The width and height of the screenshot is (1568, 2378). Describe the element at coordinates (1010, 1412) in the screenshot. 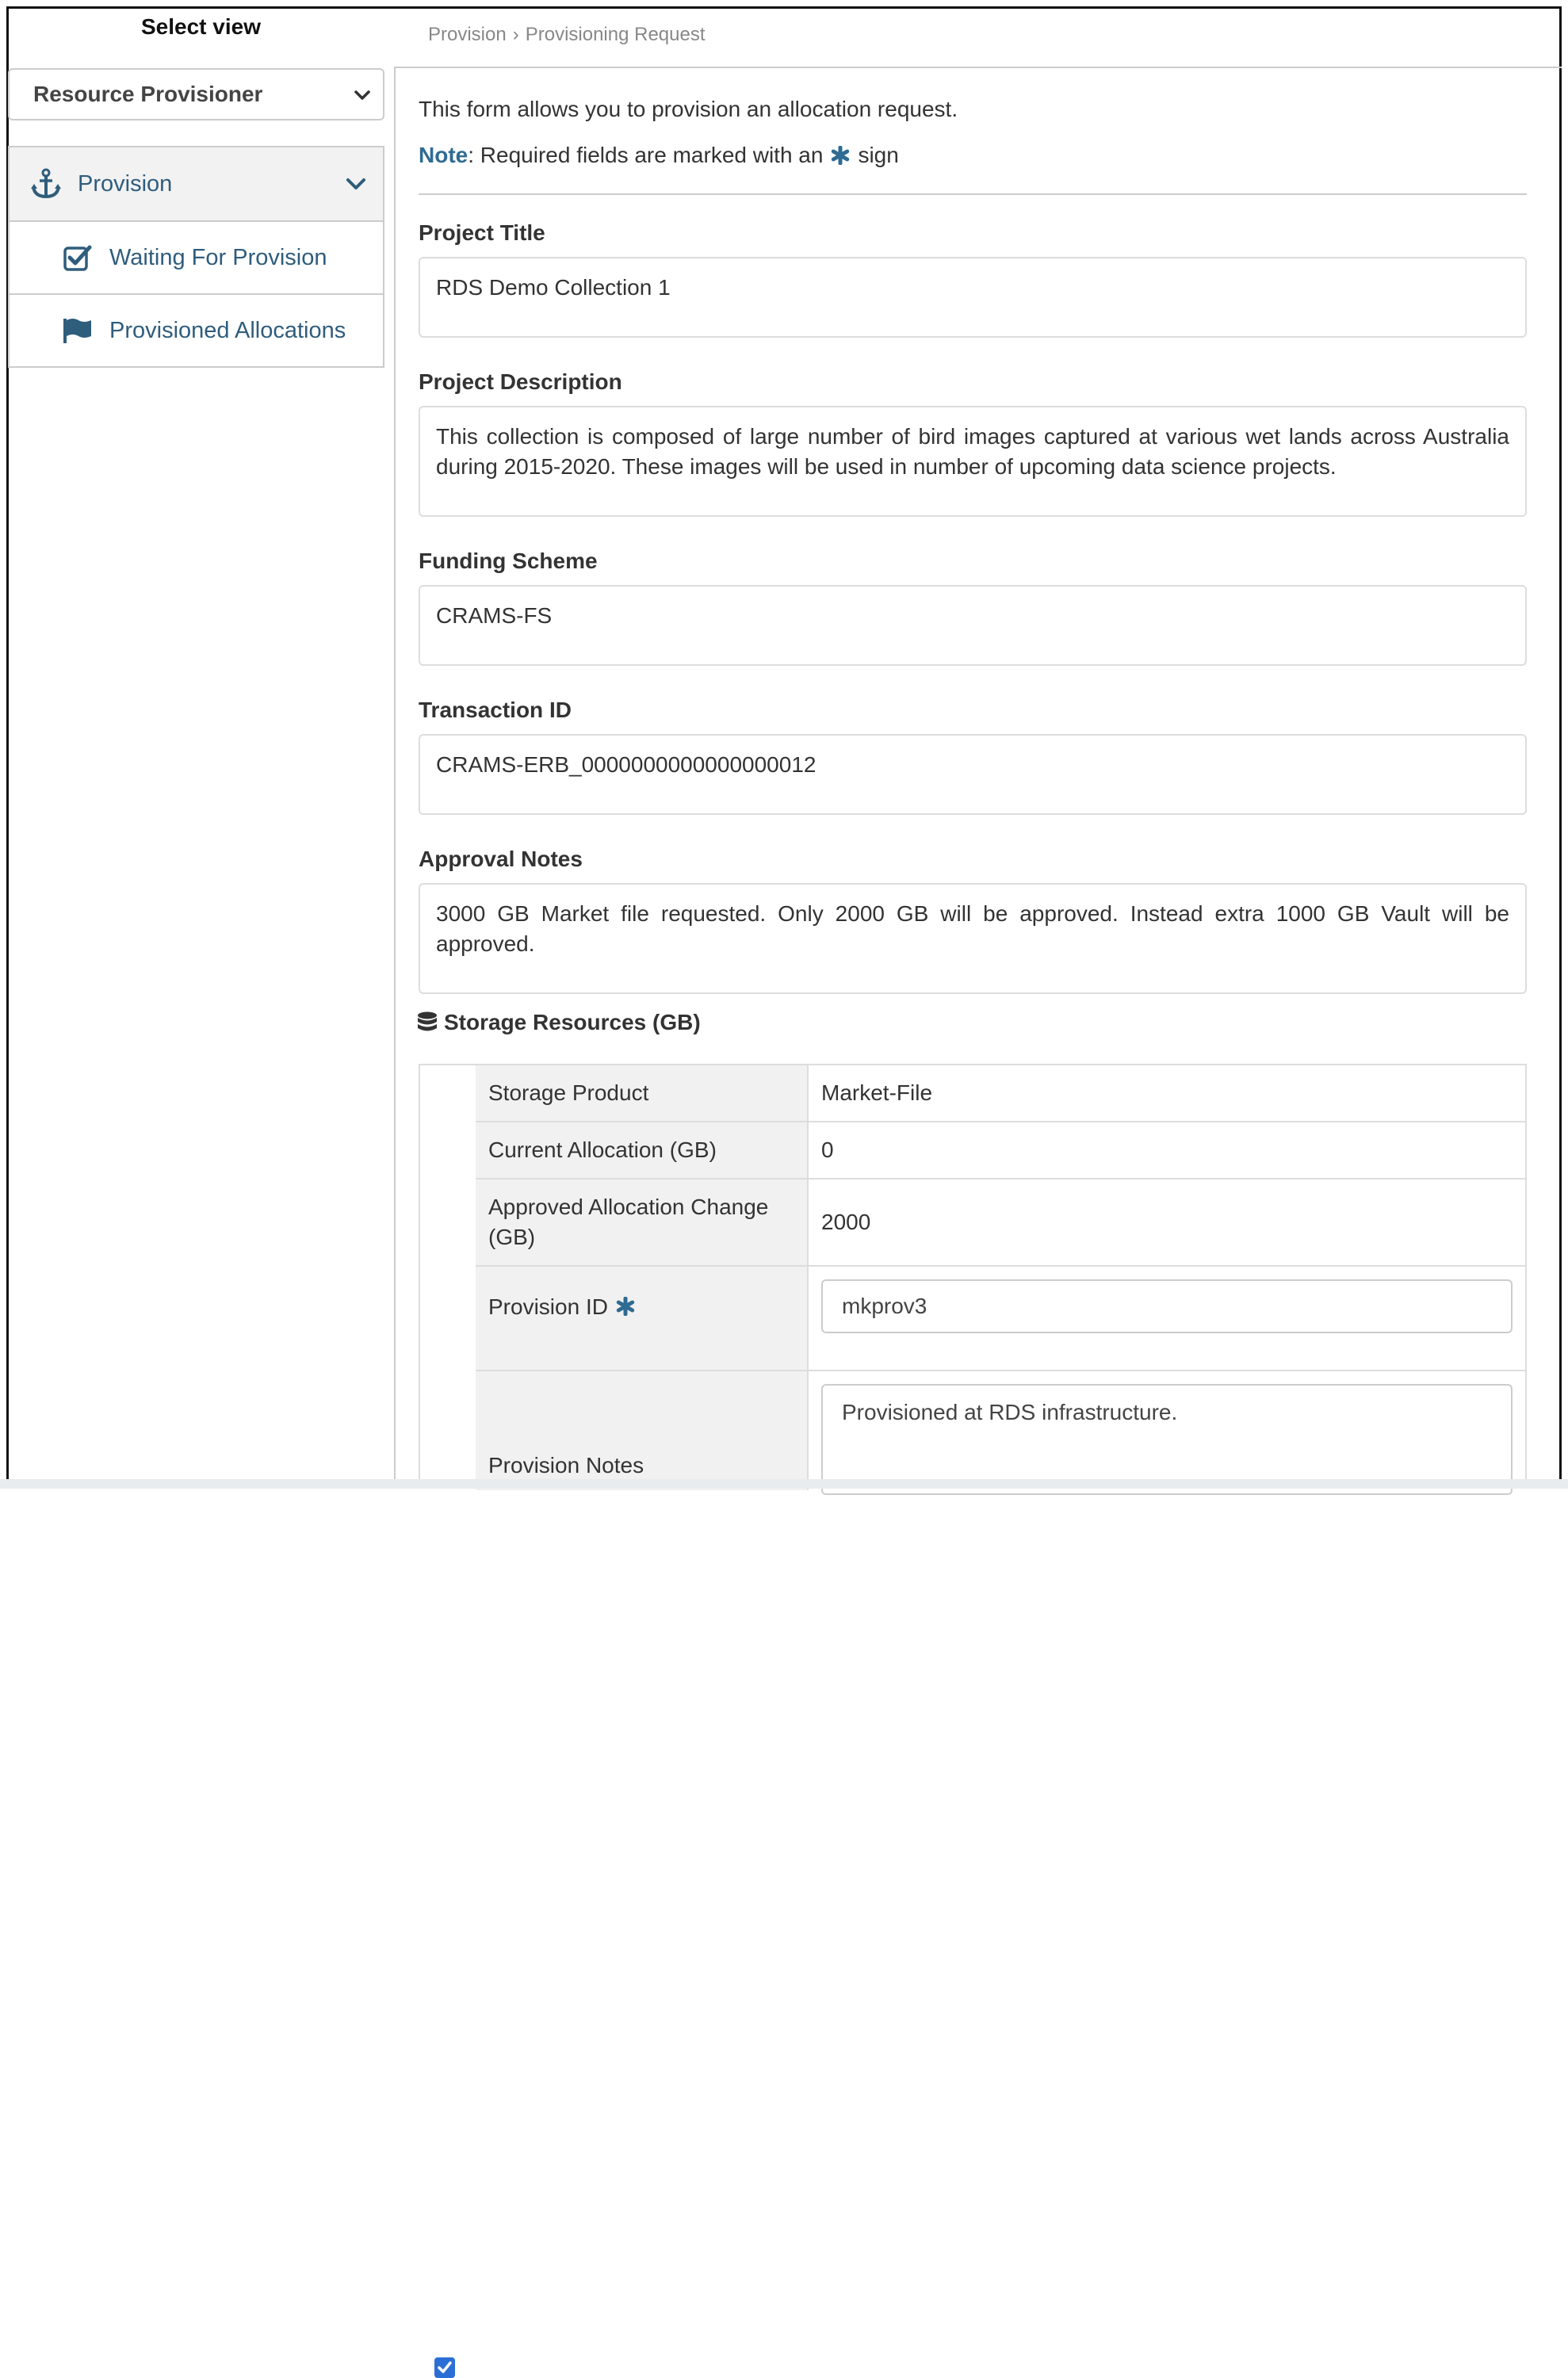

I see `provision-notes-value: Provisioned at RDS infrastructure.` at that location.